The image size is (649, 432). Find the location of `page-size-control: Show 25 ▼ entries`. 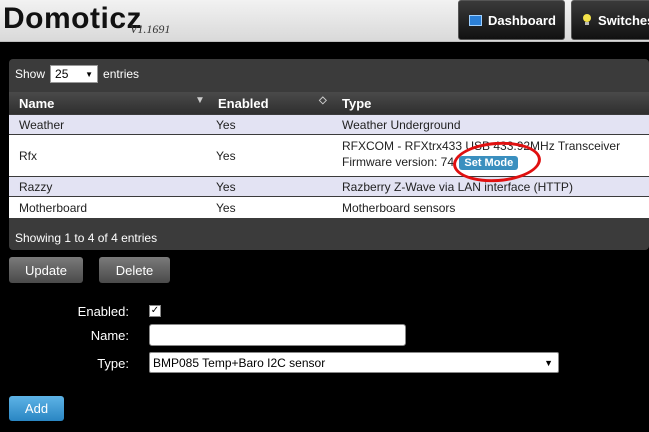

page-size-control: Show 25 ▼ entries is located at coordinates (77, 74).